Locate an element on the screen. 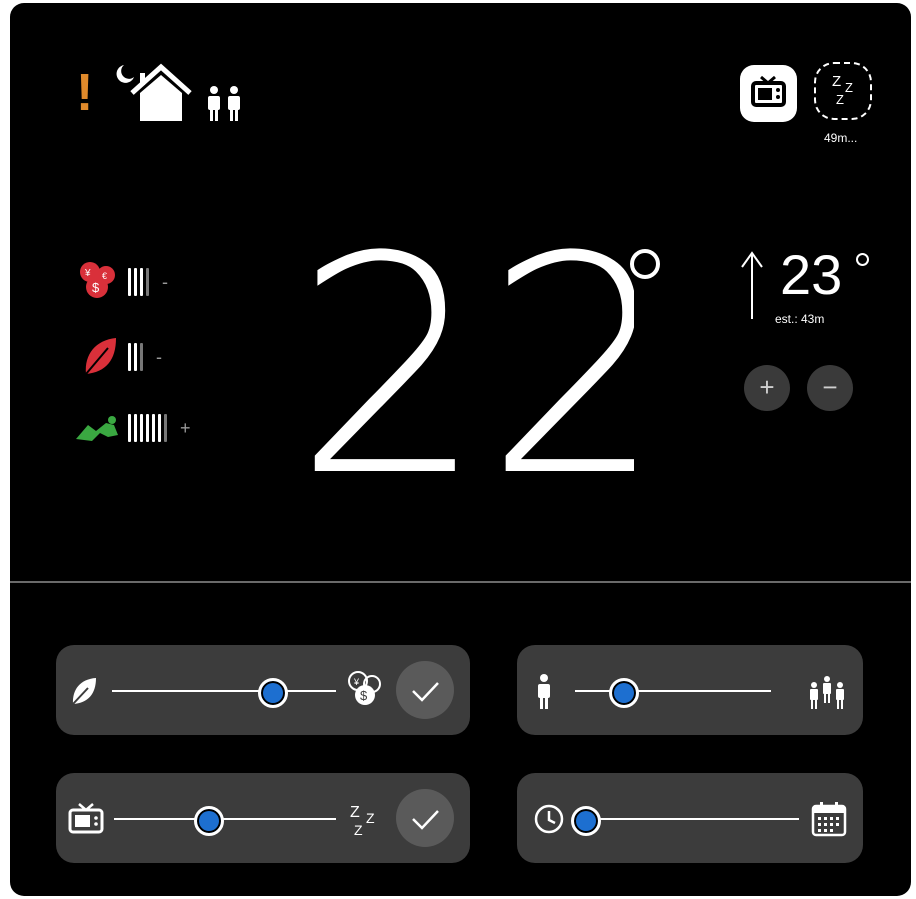 Image resolution: width=916 pixels, height=899 pixels. decrease-temp-button: − is located at coordinates (830, 388).